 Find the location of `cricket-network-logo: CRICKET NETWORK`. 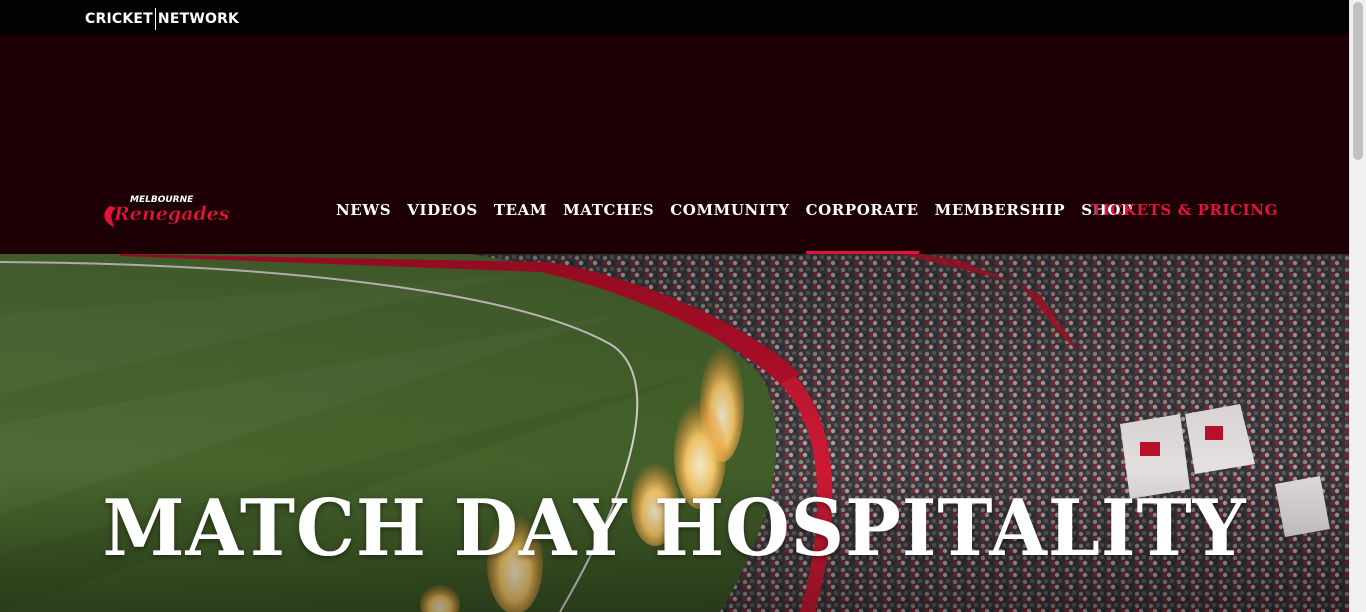

cricket-network-logo: CRICKET NETWORK is located at coordinates (162, 19).